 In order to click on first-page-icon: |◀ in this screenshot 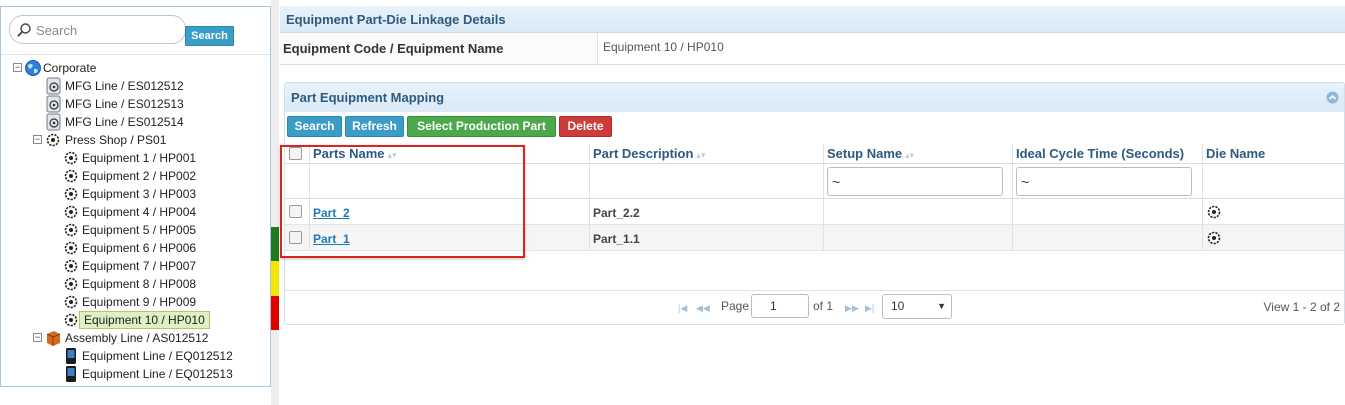, I will do `click(682, 308)`.